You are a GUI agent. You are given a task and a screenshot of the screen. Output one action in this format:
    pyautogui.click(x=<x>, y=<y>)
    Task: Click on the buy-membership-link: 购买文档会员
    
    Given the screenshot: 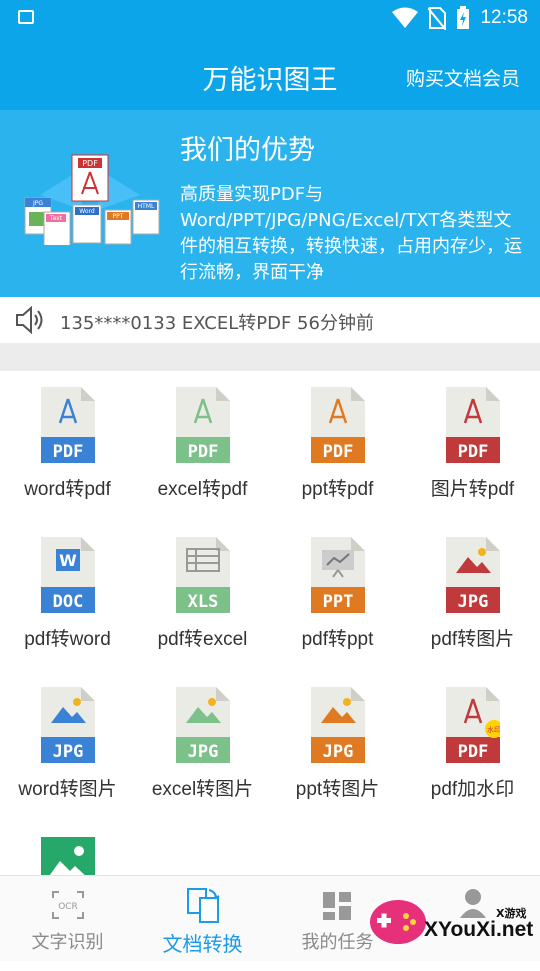 What is the action you would take?
    pyautogui.click(x=463, y=77)
    